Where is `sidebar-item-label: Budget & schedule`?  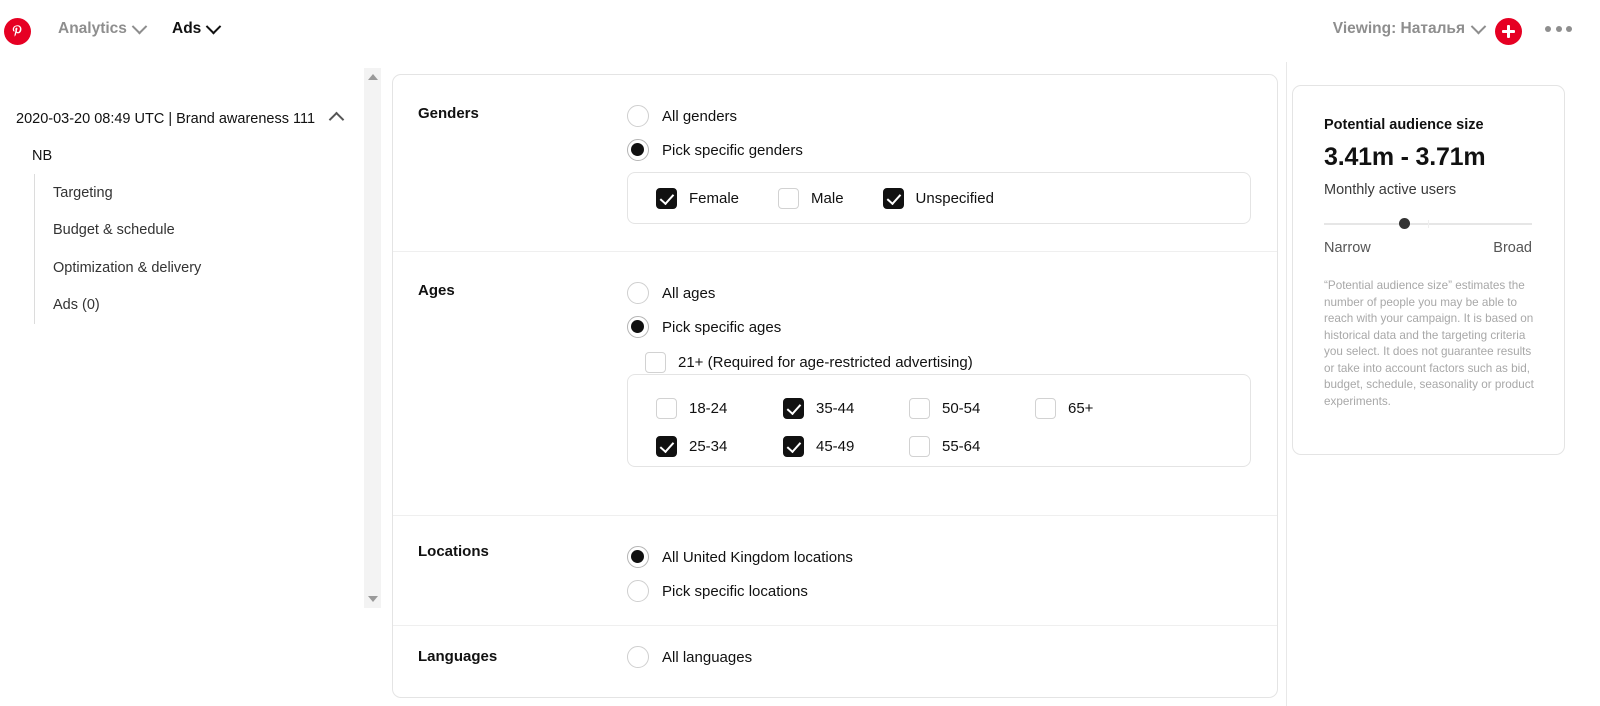
sidebar-item-label: Budget & schedule is located at coordinates (114, 230).